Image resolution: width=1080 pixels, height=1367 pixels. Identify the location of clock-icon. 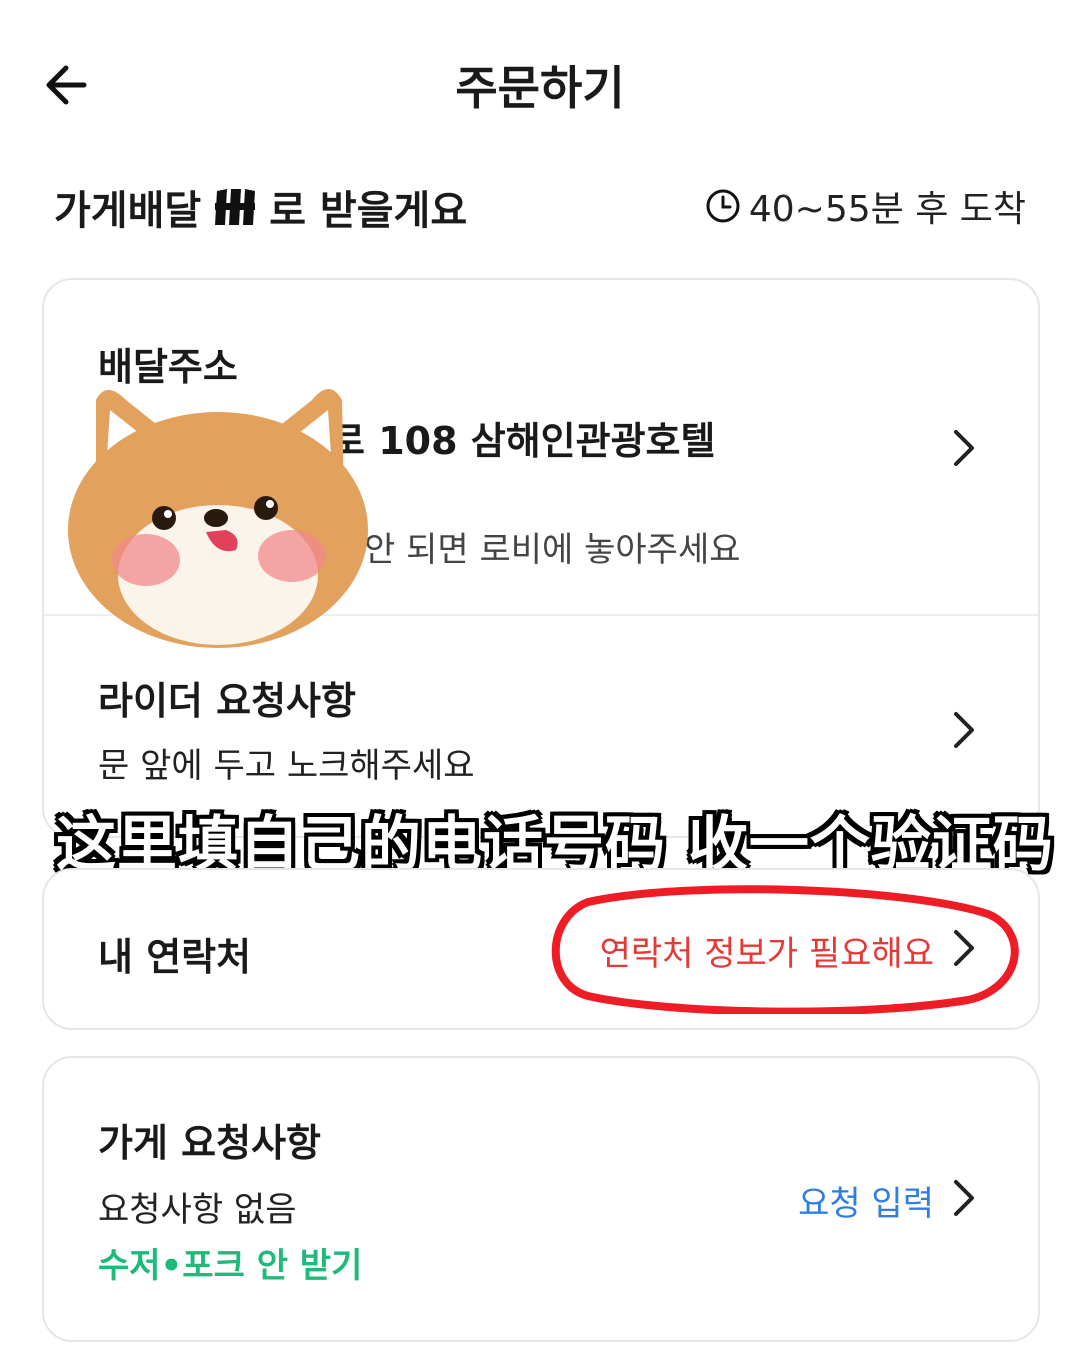
(723, 206).